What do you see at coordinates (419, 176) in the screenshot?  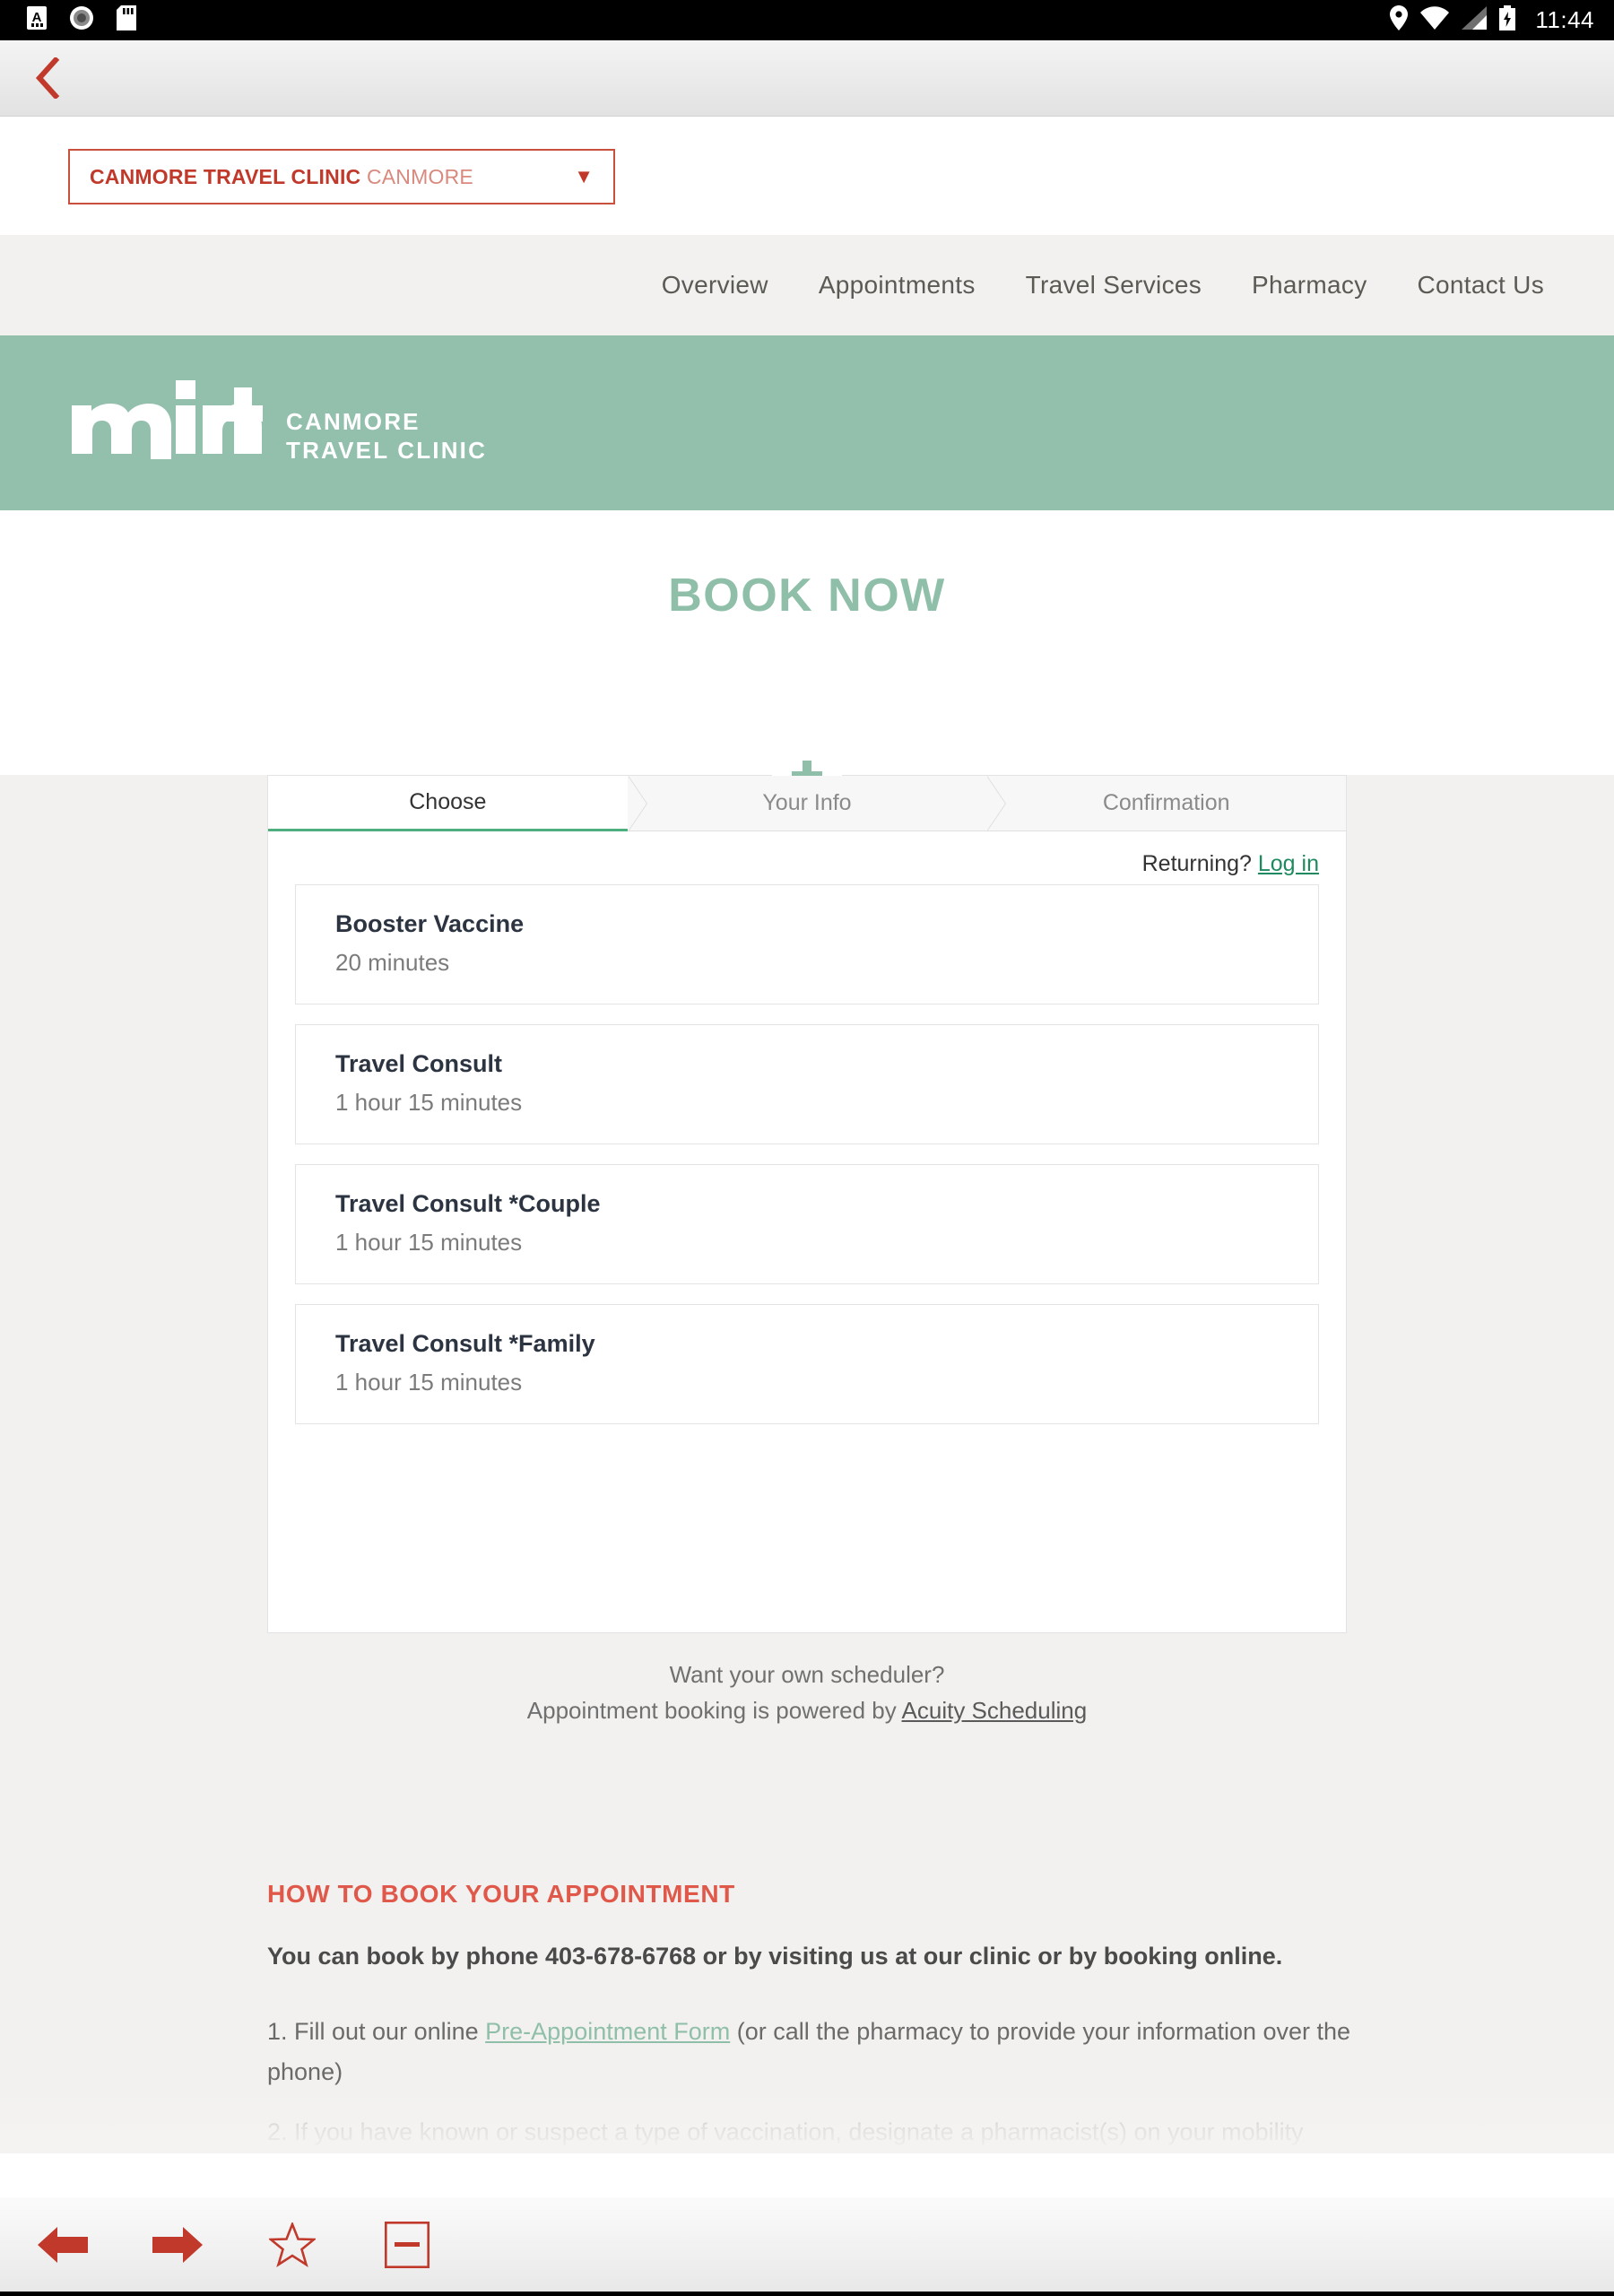 I see `clinic-name-light: CANMORE` at bounding box center [419, 176].